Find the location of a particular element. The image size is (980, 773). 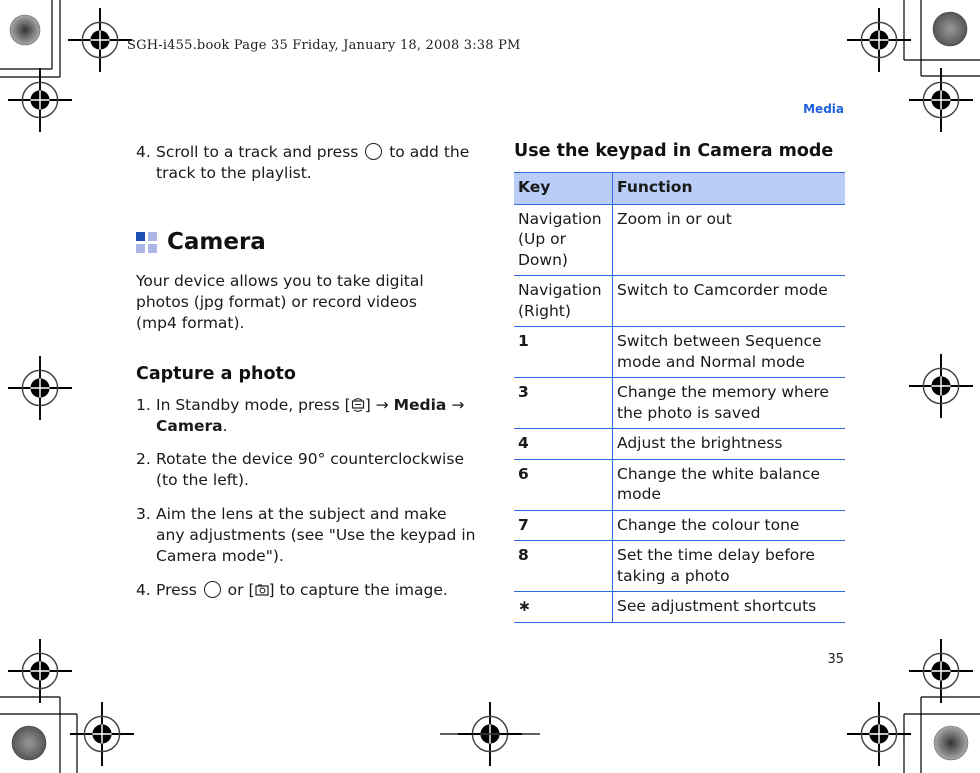

function-cell: Change the white balance mode is located at coordinates (728, 485).